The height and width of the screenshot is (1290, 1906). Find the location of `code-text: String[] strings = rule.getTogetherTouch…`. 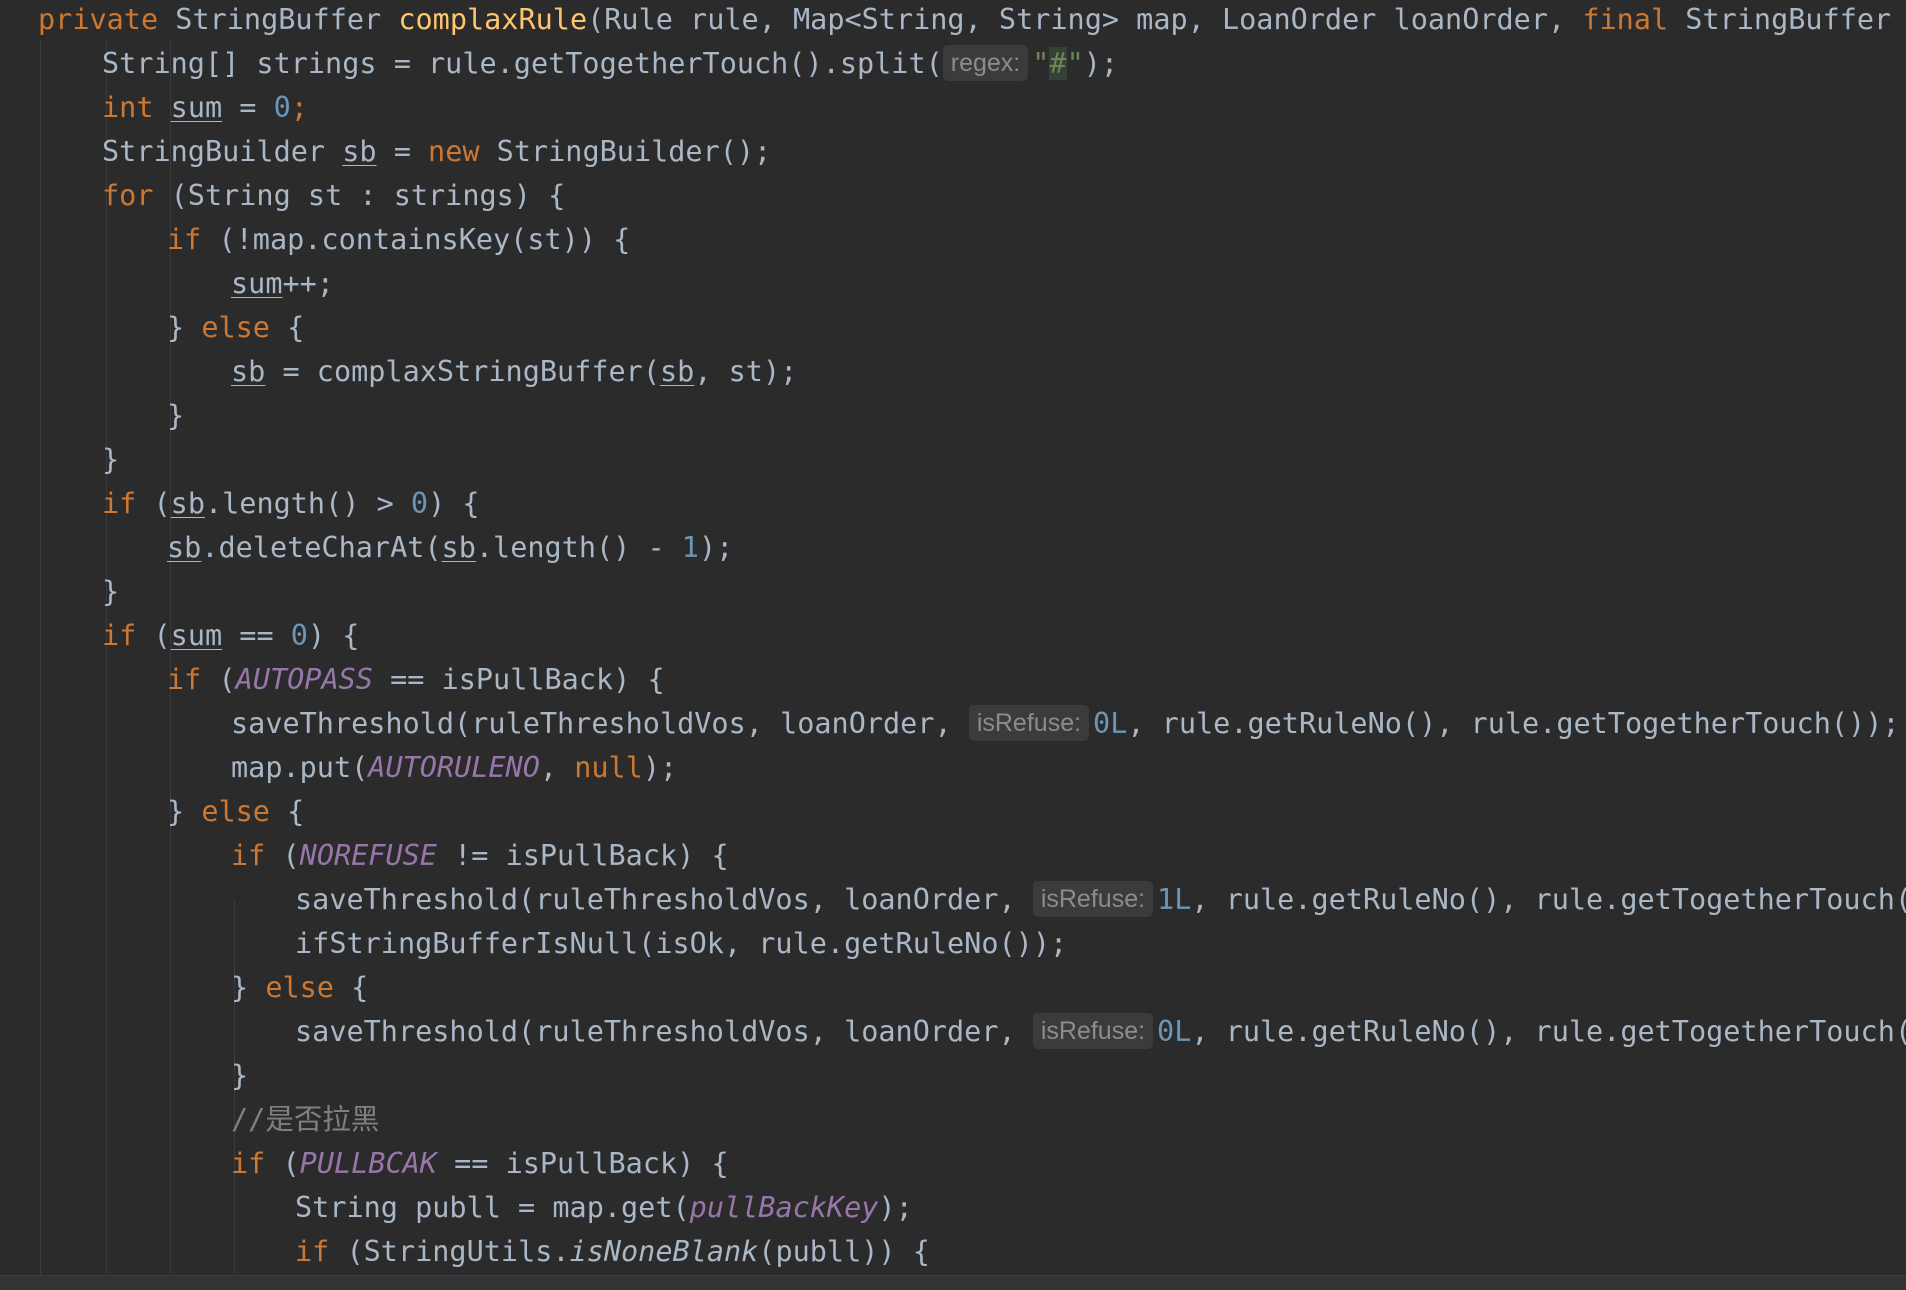

code-text: String[] strings = rule.getTogetherTouch… is located at coordinates (522, 63).